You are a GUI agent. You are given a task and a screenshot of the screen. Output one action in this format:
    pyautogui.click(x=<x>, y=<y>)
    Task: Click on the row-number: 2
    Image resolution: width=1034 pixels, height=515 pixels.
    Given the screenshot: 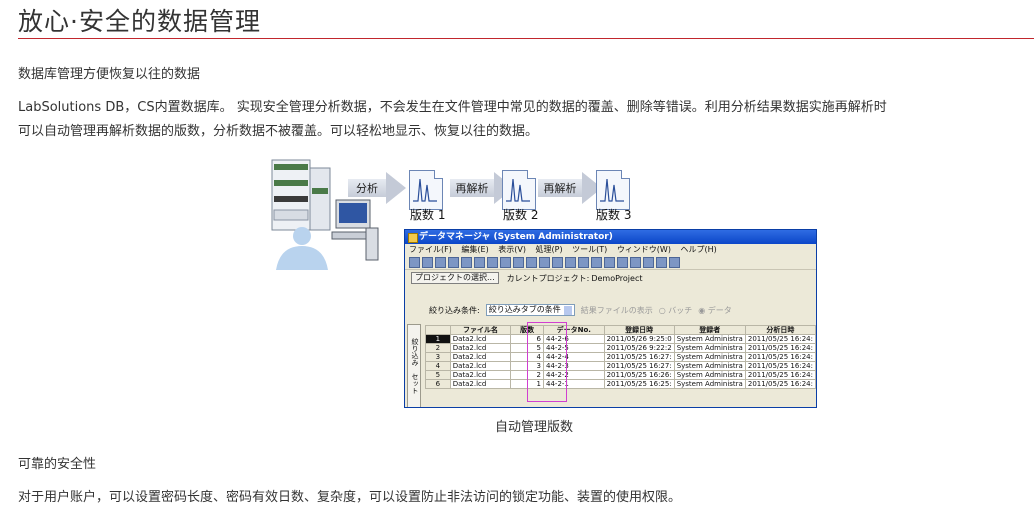 What is the action you would take?
    pyautogui.click(x=438, y=348)
    